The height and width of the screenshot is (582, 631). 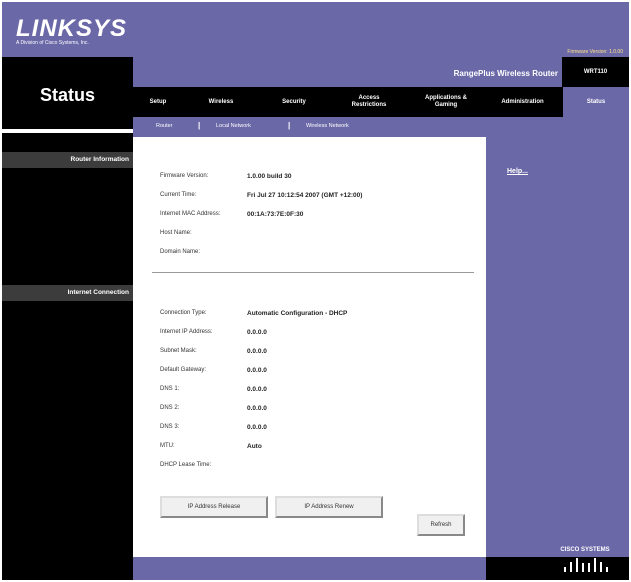 What do you see at coordinates (309, 568) in the screenshot?
I see `footer-mid` at bounding box center [309, 568].